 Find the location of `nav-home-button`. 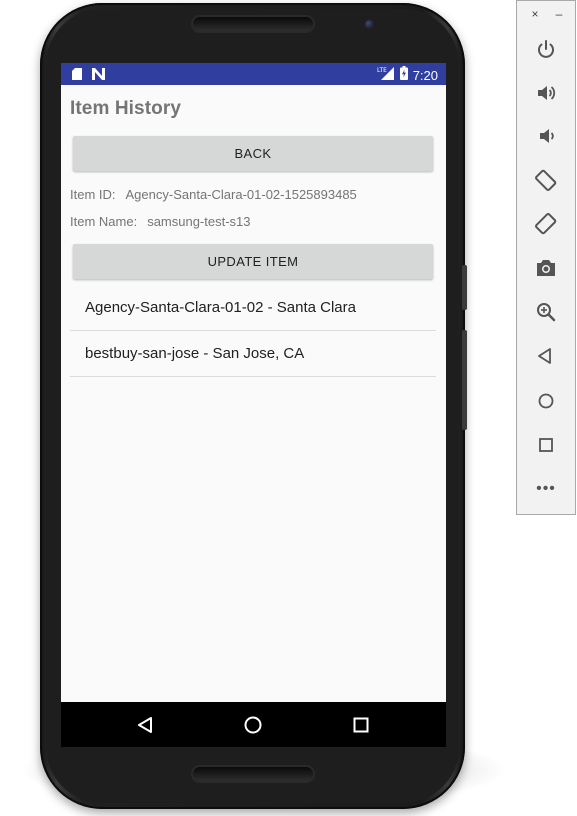

nav-home-button is located at coordinates (253, 725).